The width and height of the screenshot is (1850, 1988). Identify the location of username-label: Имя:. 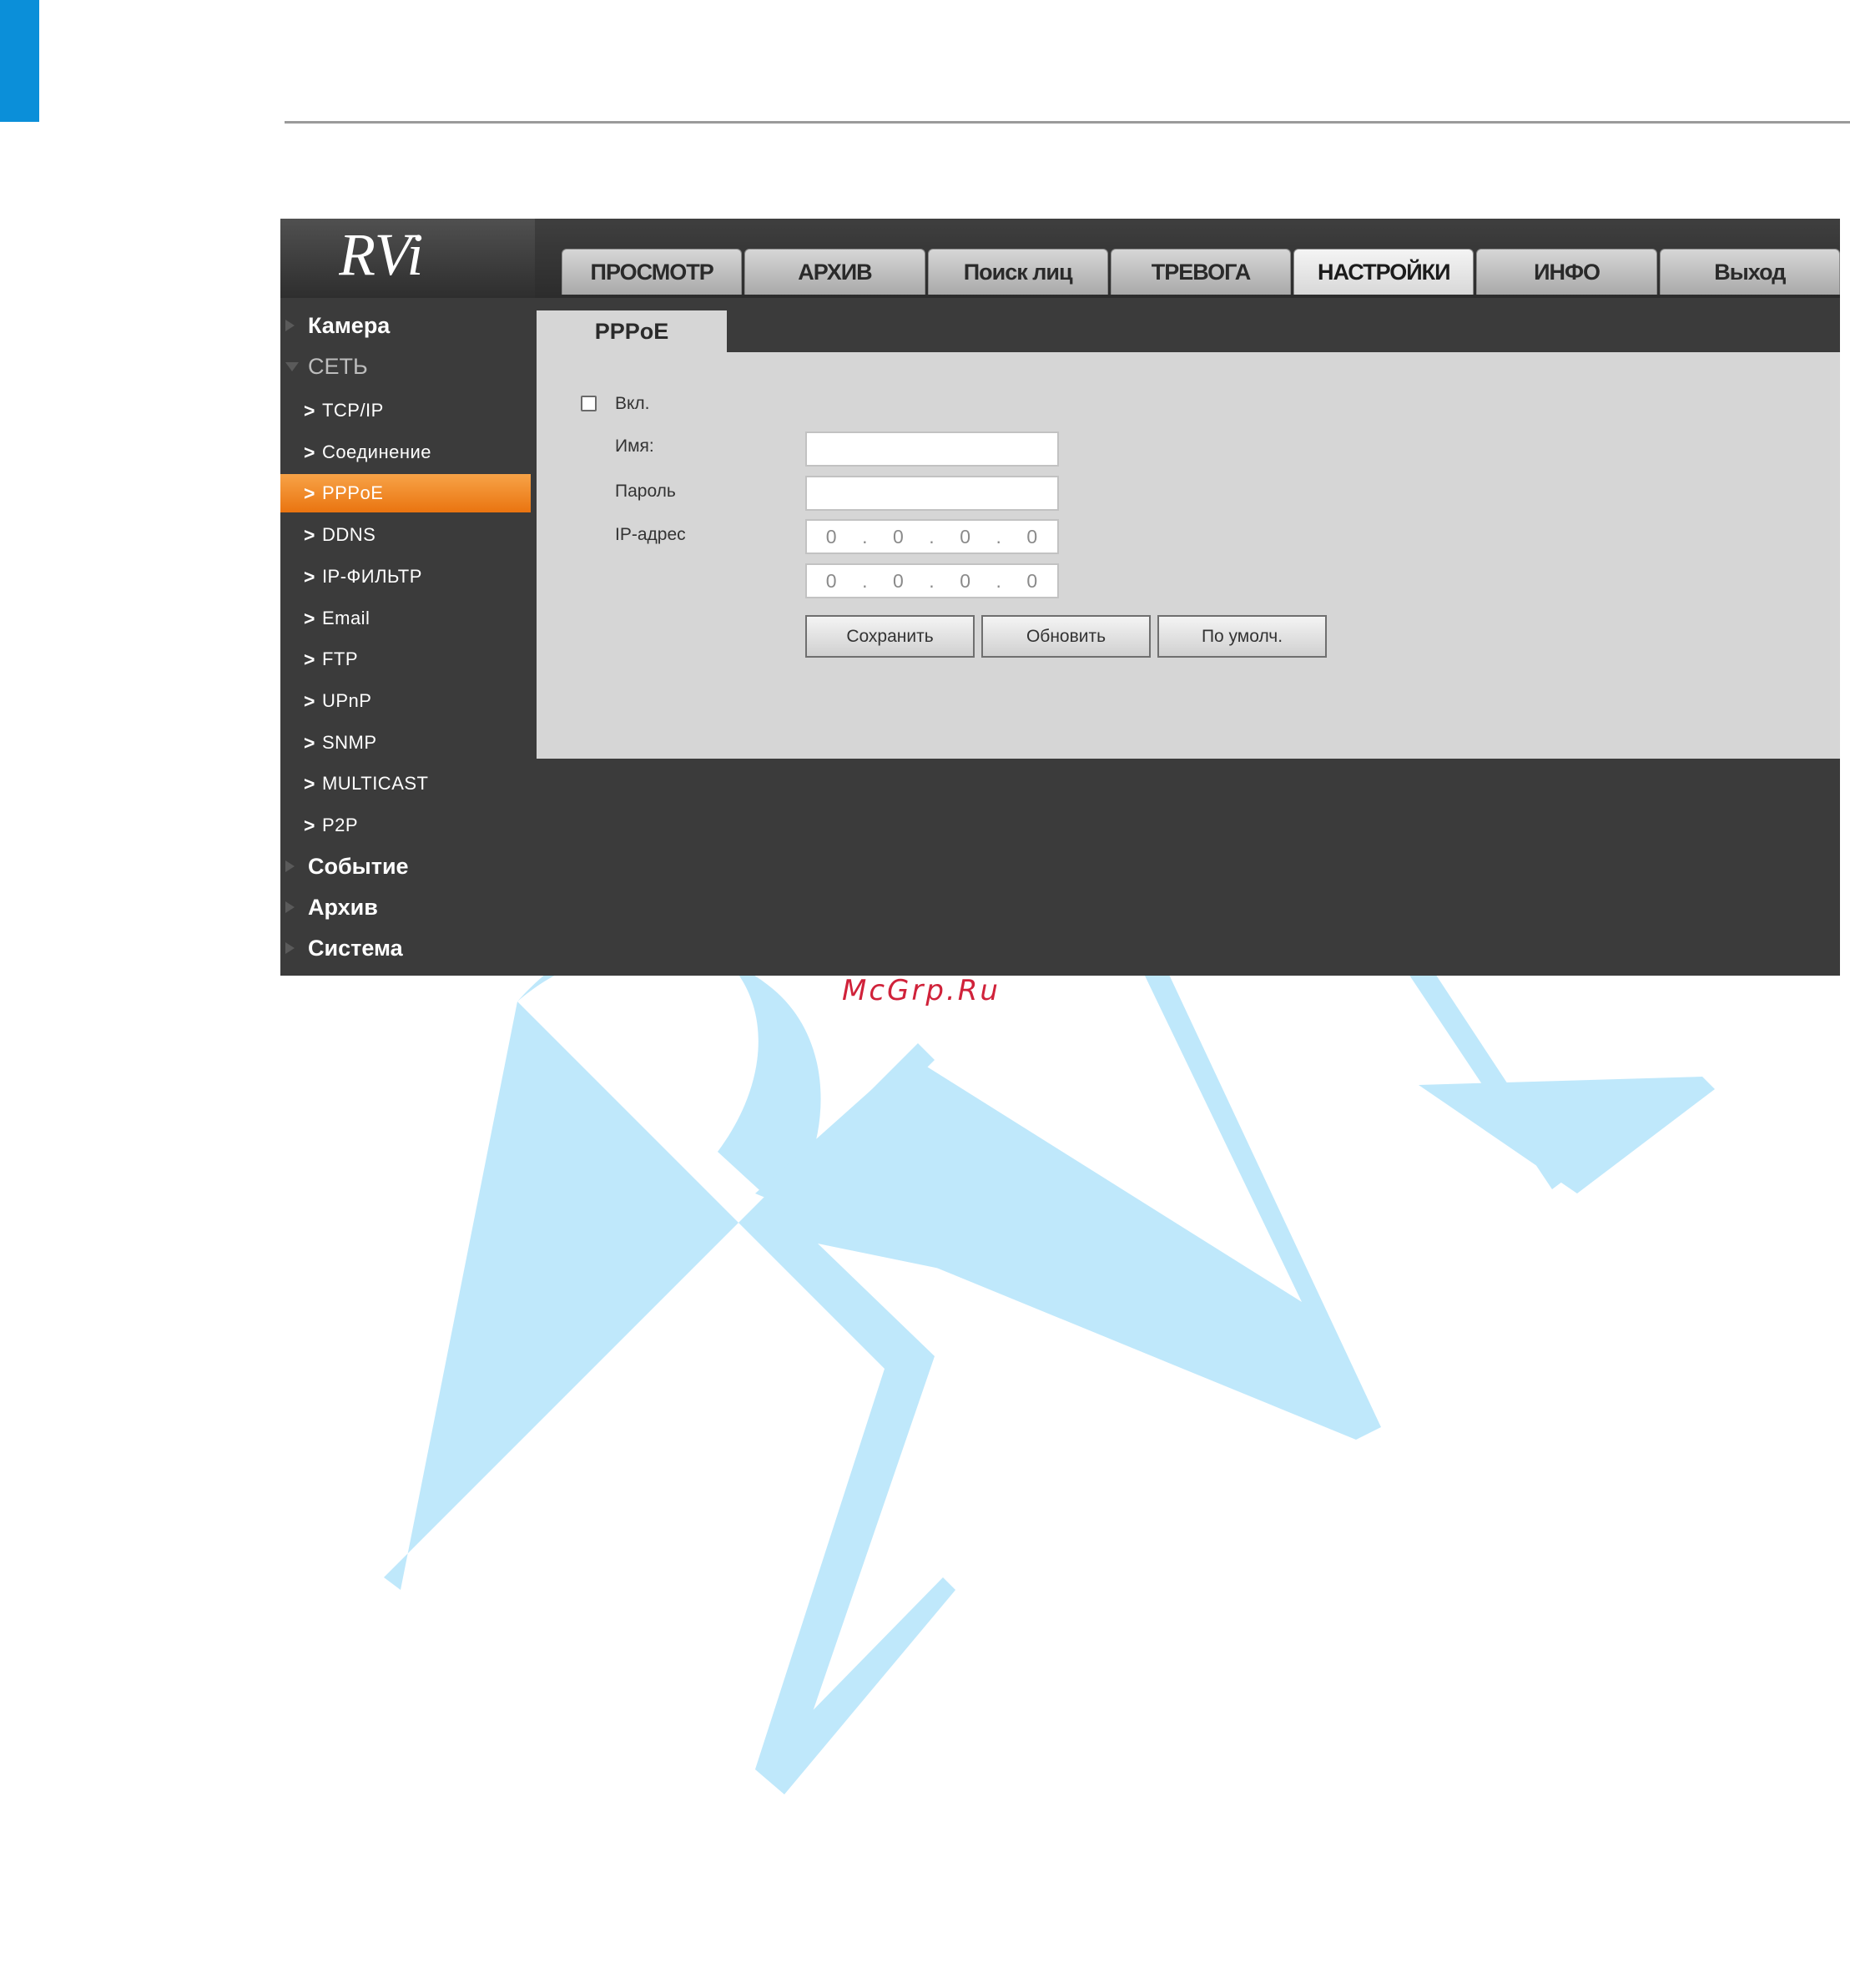
(634, 446).